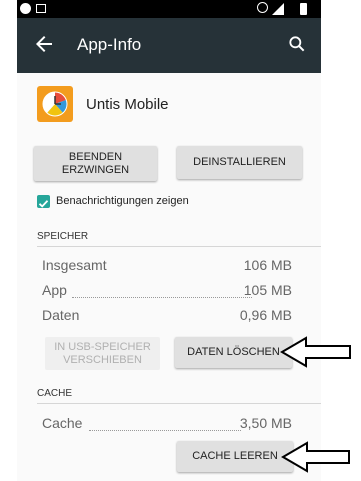  What do you see at coordinates (61, 315) in the screenshot?
I see `storage-data-label: Daten` at bounding box center [61, 315].